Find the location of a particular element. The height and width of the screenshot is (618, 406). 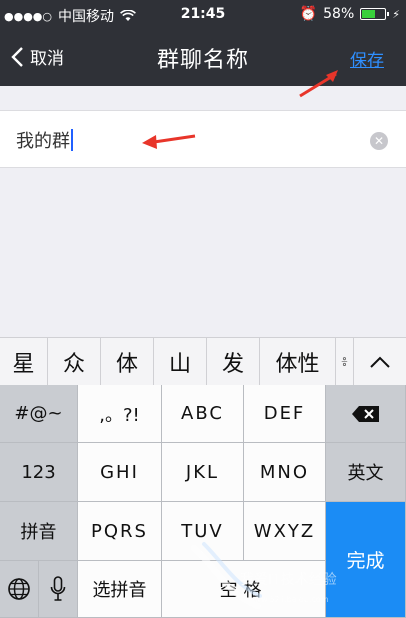

annotation-arrow-input is located at coordinates (169, 141).